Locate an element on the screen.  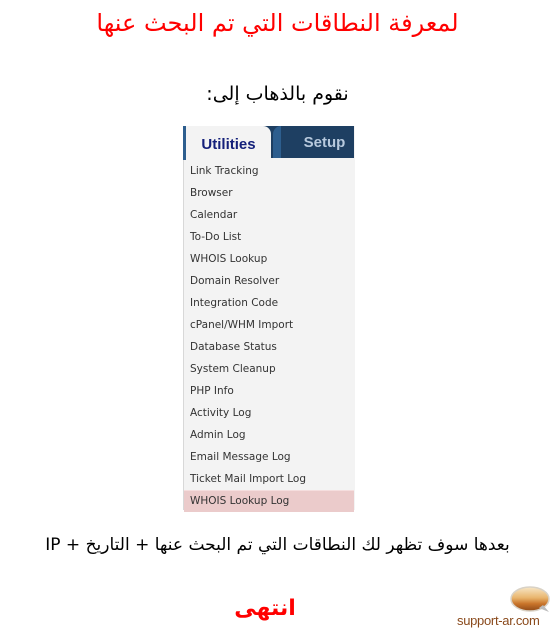
menu-item-email-message-log: Email Message Log is located at coordinates (269, 457).